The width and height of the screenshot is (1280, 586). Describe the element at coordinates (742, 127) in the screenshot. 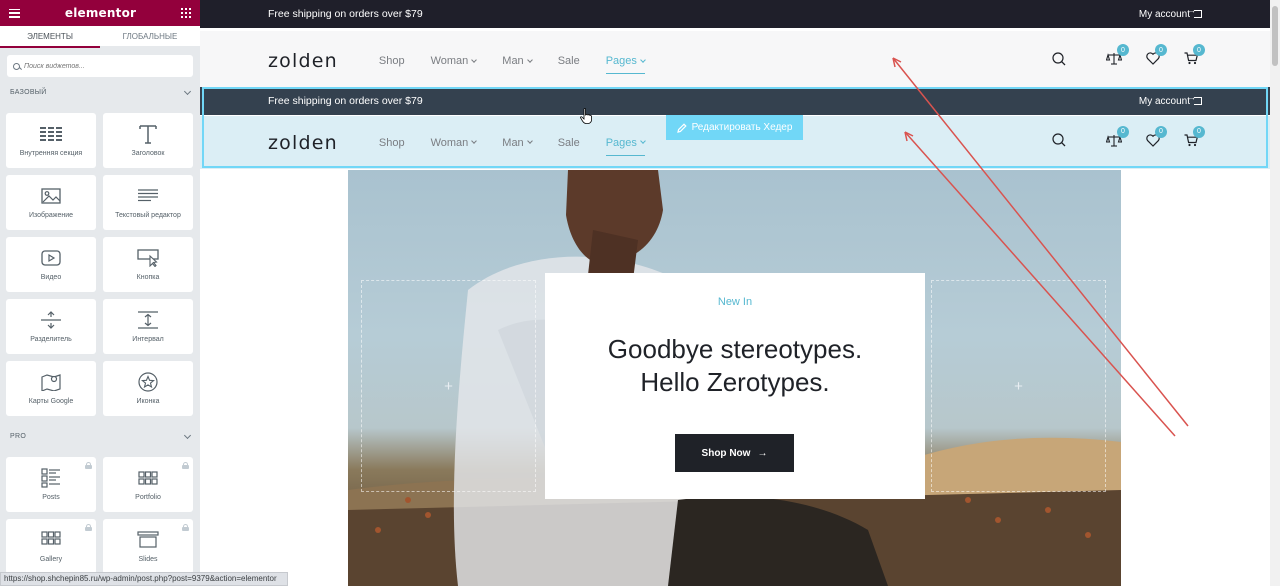

I see `edit-header-label: Редактировать Хедер` at that location.